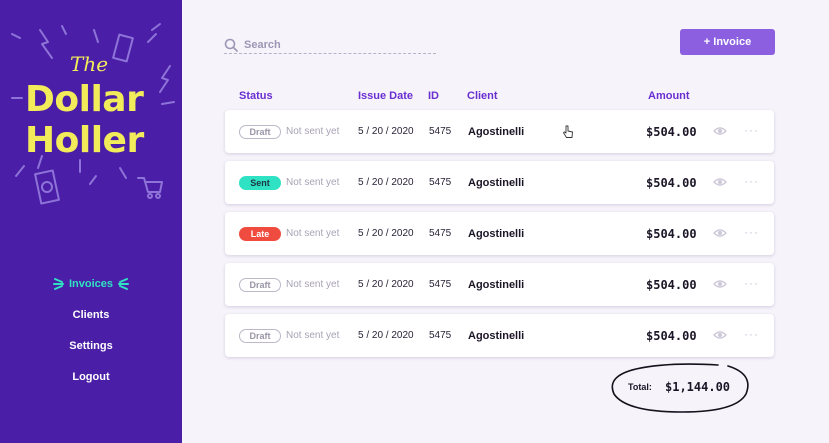  Describe the element at coordinates (640, 387) in the screenshot. I see `total-label: Total:` at that location.